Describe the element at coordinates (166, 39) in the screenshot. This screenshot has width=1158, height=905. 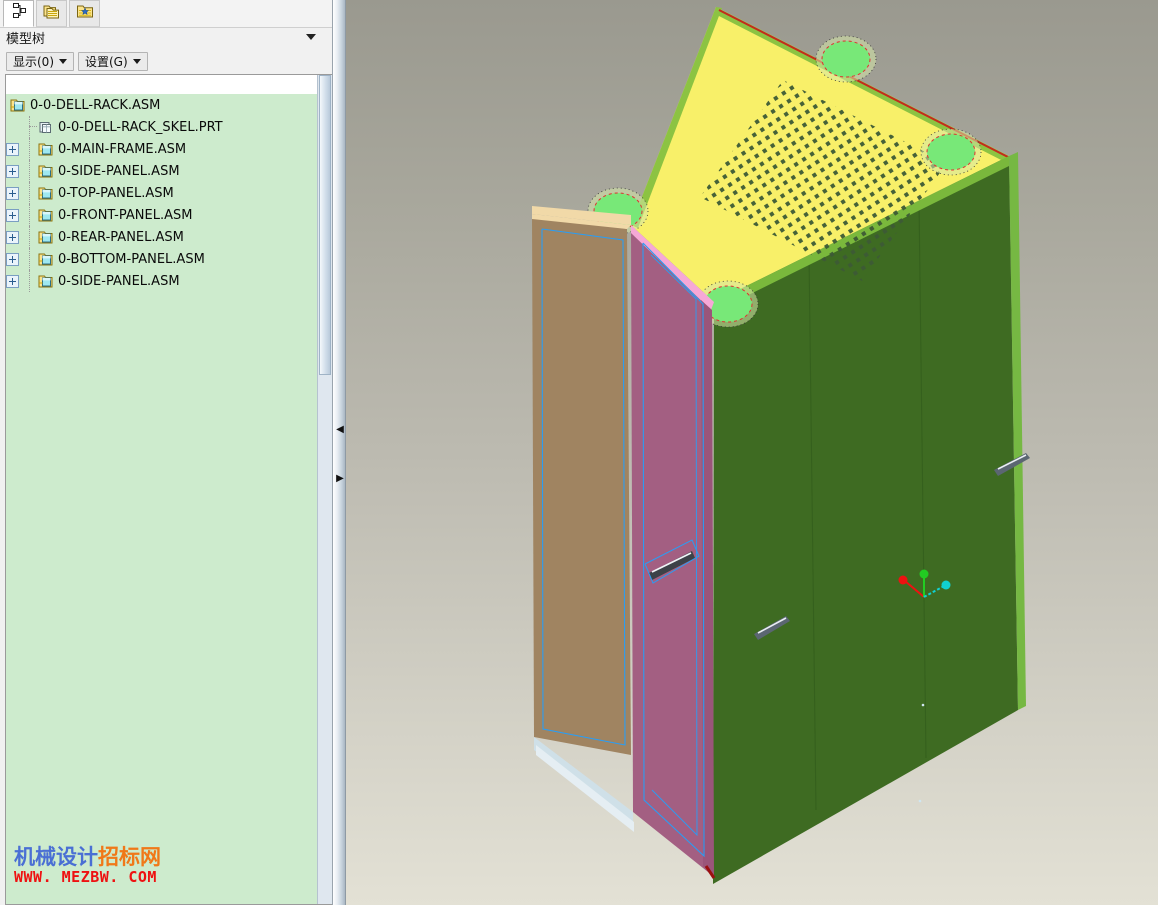
I see `model-tree-header: 模型树` at that location.